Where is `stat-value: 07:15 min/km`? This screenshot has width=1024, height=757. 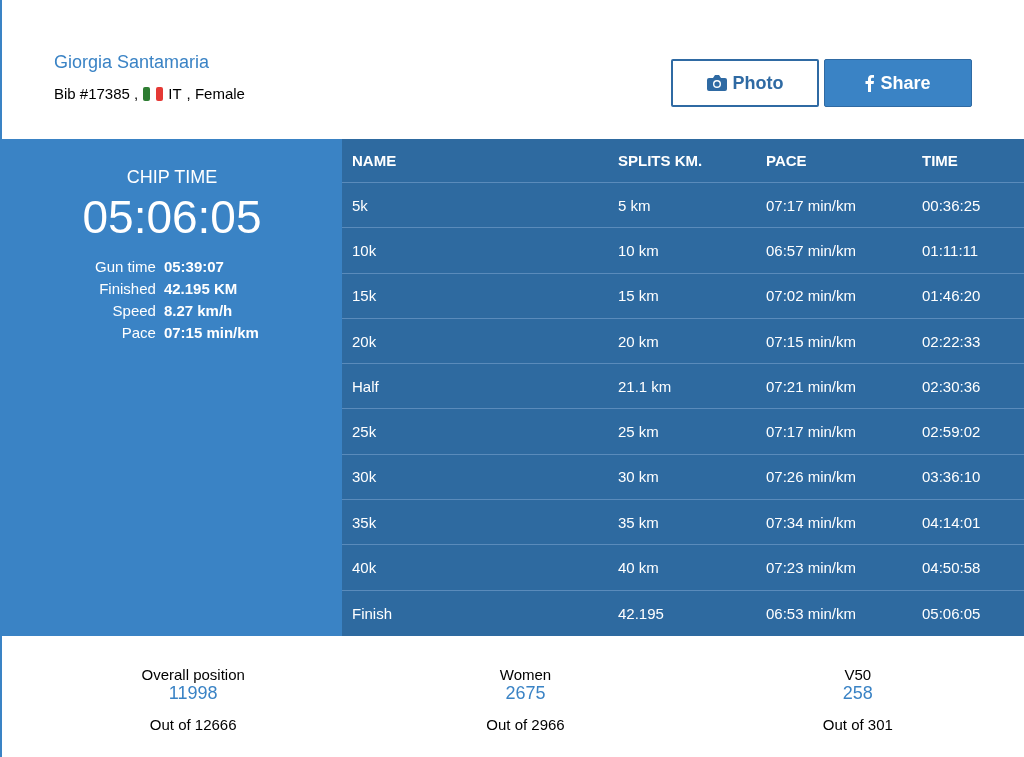 stat-value: 07:15 min/km is located at coordinates (211, 332).